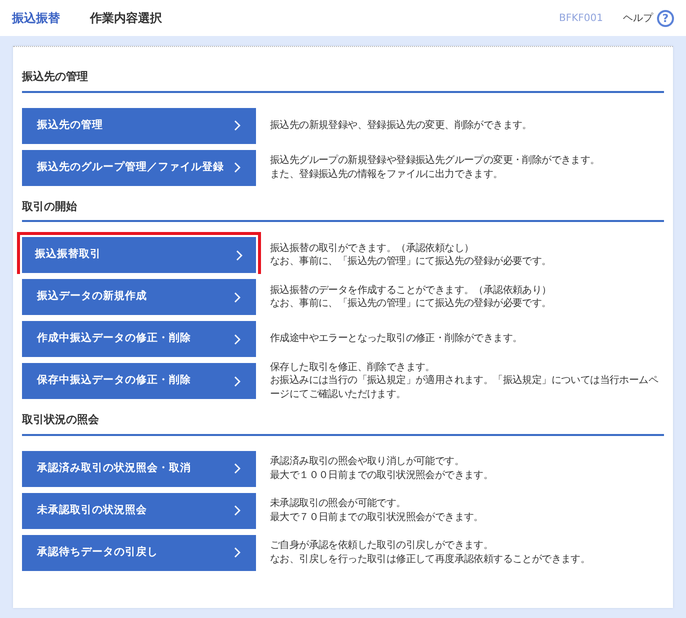 This screenshot has height=618, width=686. What do you see at coordinates (372, 248) in the screenshot?
I see `description-text: 振込振替の取引ができます。（承認依頼なし）` at bounding box center [372, 248].